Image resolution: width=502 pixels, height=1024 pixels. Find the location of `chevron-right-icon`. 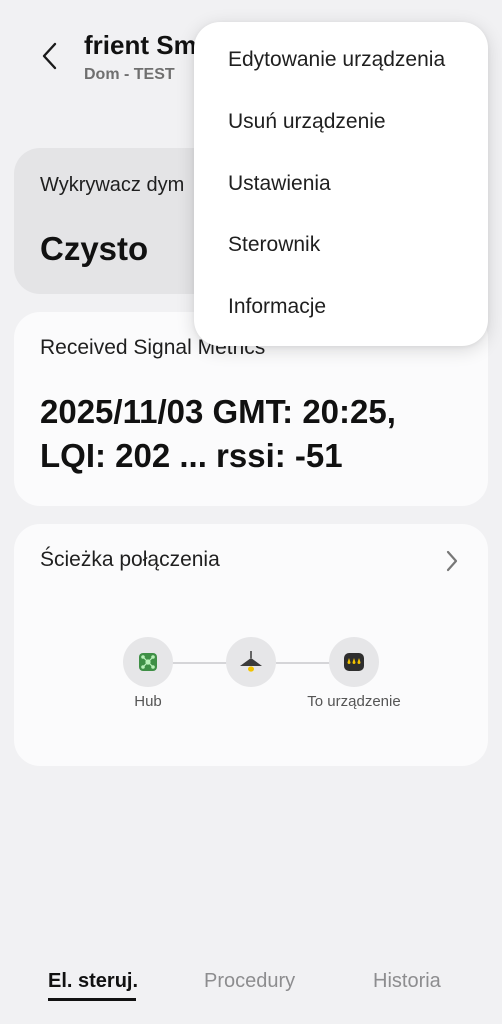

chevron-right-icon is located at coordinates (452, 561).